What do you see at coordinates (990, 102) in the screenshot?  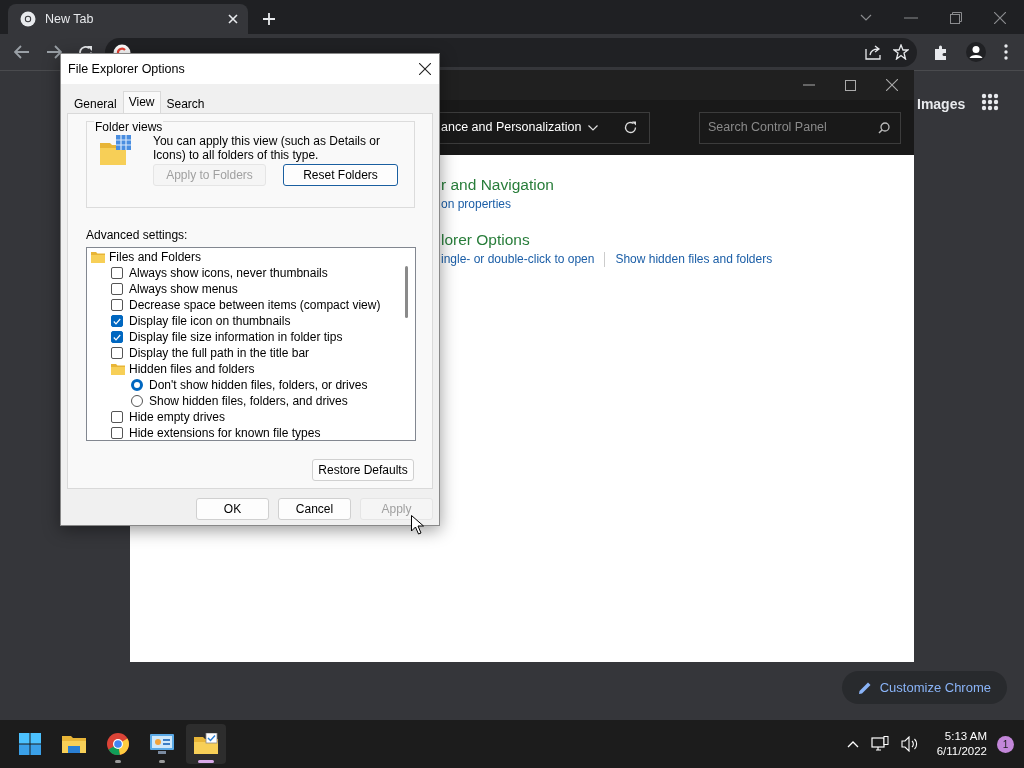 I see `apps-icon` at bounding box center [990, 102].